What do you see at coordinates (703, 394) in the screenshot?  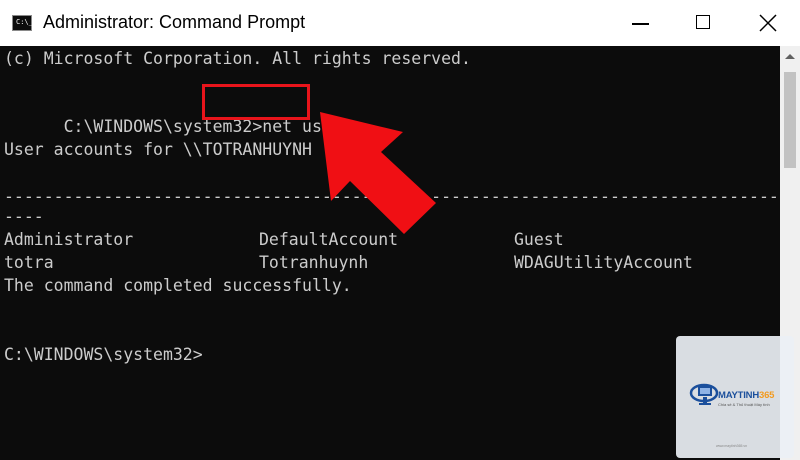 I see `maytinh365-logo-icon` at bounding box center [703, 394].